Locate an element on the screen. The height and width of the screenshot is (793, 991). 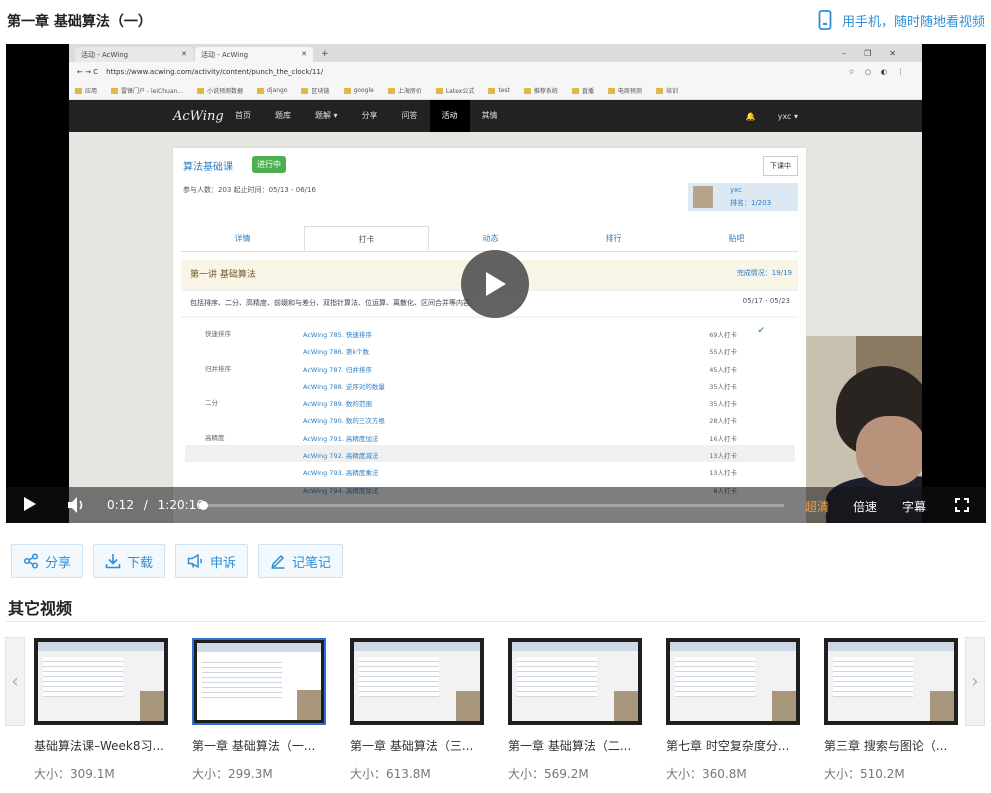
download-button: 下载 is located at coordinates (129, 561).